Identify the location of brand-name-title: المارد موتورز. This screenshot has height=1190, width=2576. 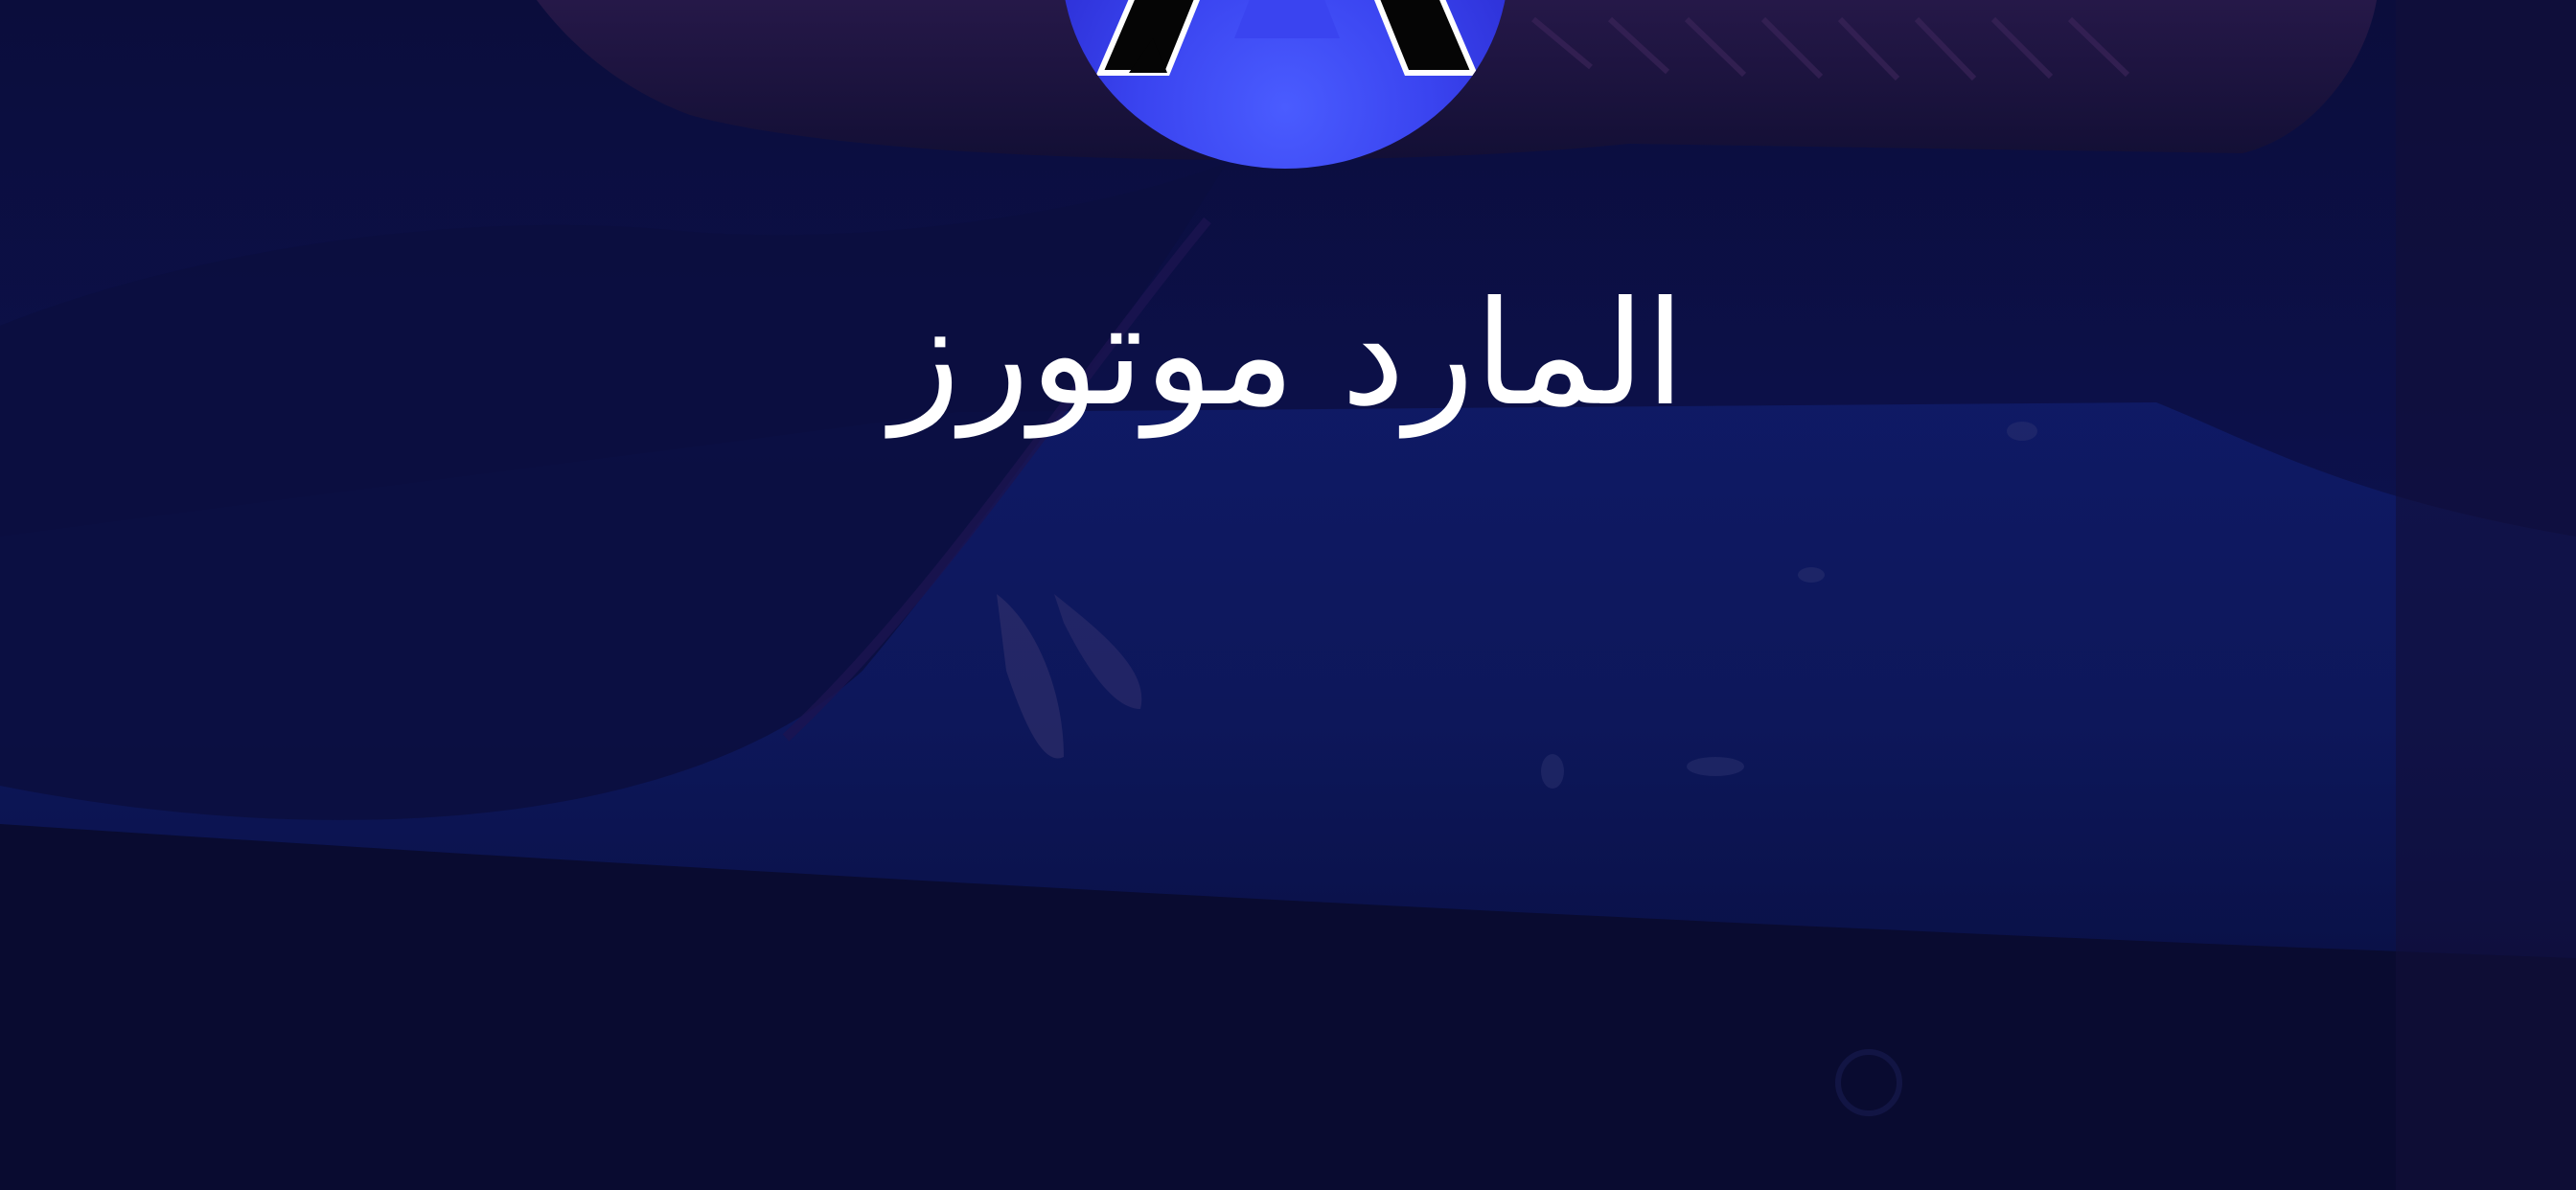
(1288, 355).